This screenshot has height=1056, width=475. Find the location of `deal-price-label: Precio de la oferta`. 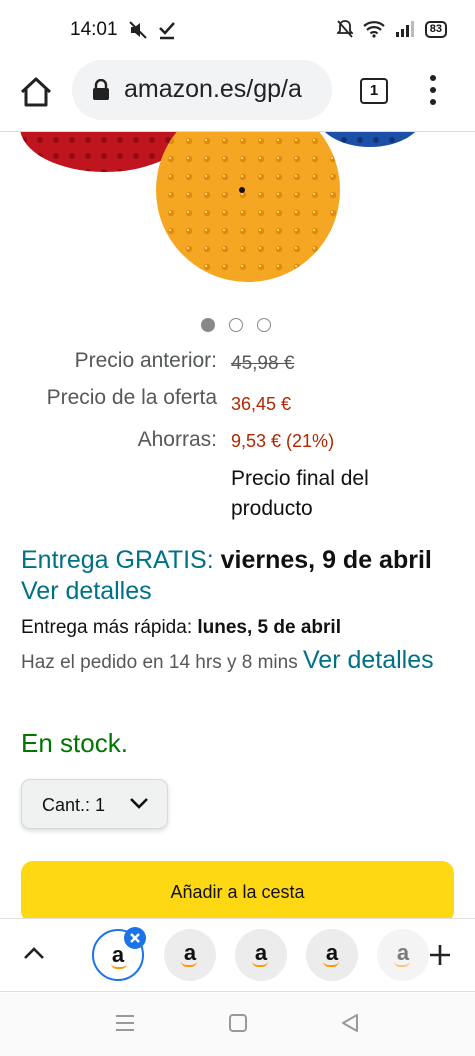

deal-price-label: Precio de la oferta is located at coordinates (131, 397).